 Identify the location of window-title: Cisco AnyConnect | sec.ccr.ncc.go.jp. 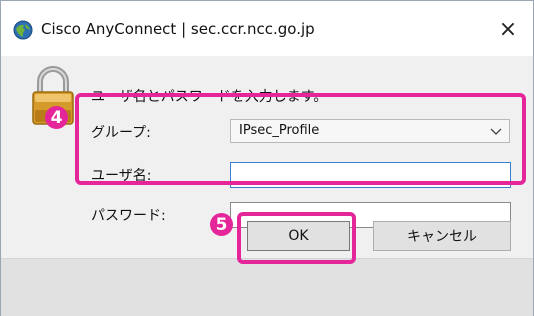
(178, 29).